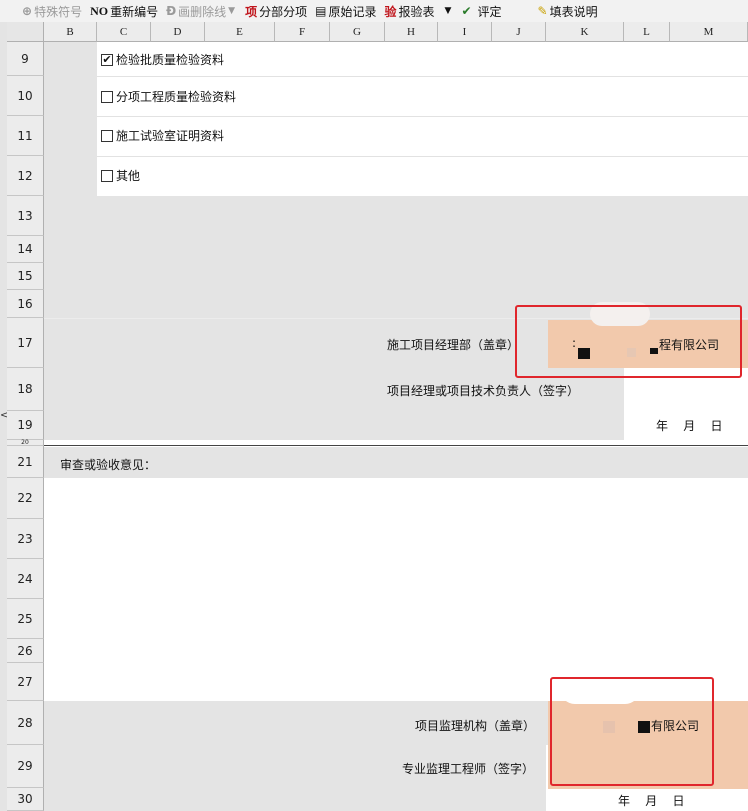  I want to click on row-header: 22, so click(25, 498).